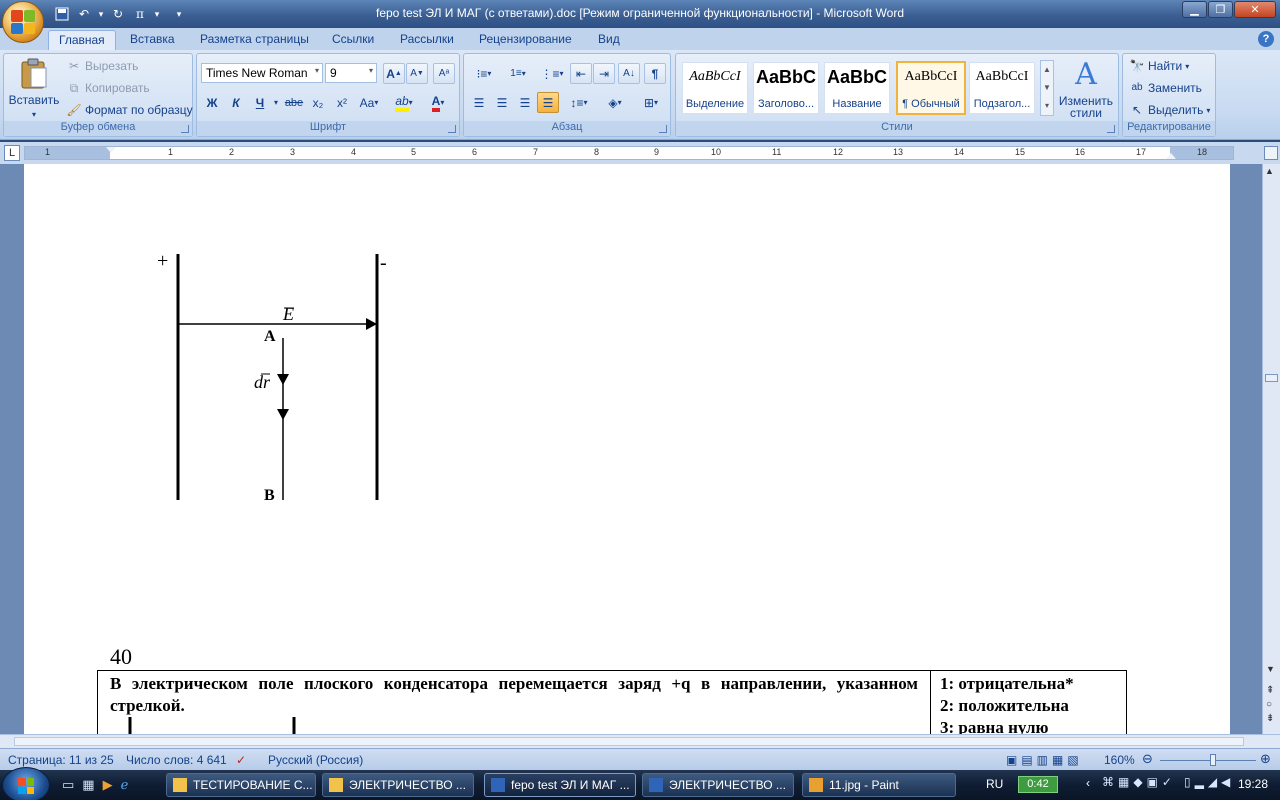 Image resolution: width=1280 pixels, height=800 pixels. Describe the element at coordinates (931, 88) in the screenshot. I see `style-normal: AaBbCcI ¶ Обычный` at that location.